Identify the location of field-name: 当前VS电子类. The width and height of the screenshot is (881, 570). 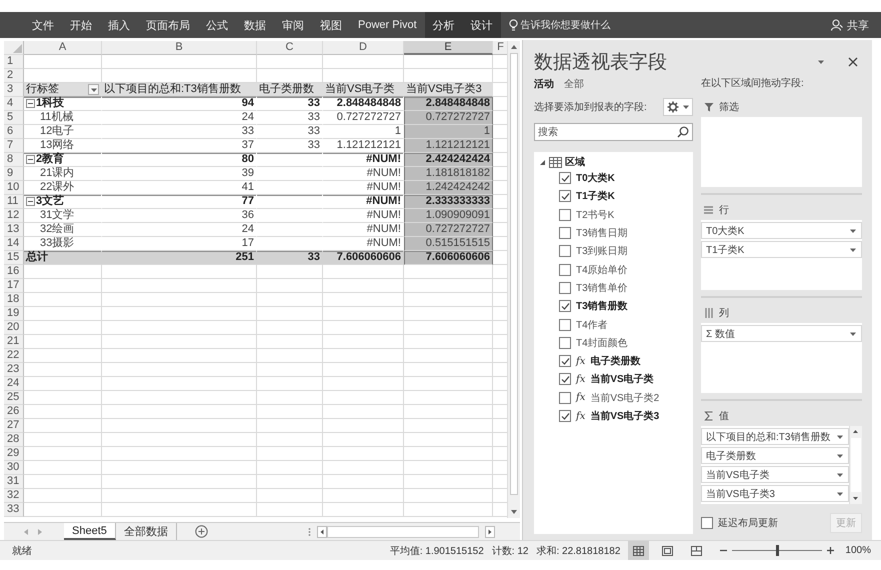
(622, 379).